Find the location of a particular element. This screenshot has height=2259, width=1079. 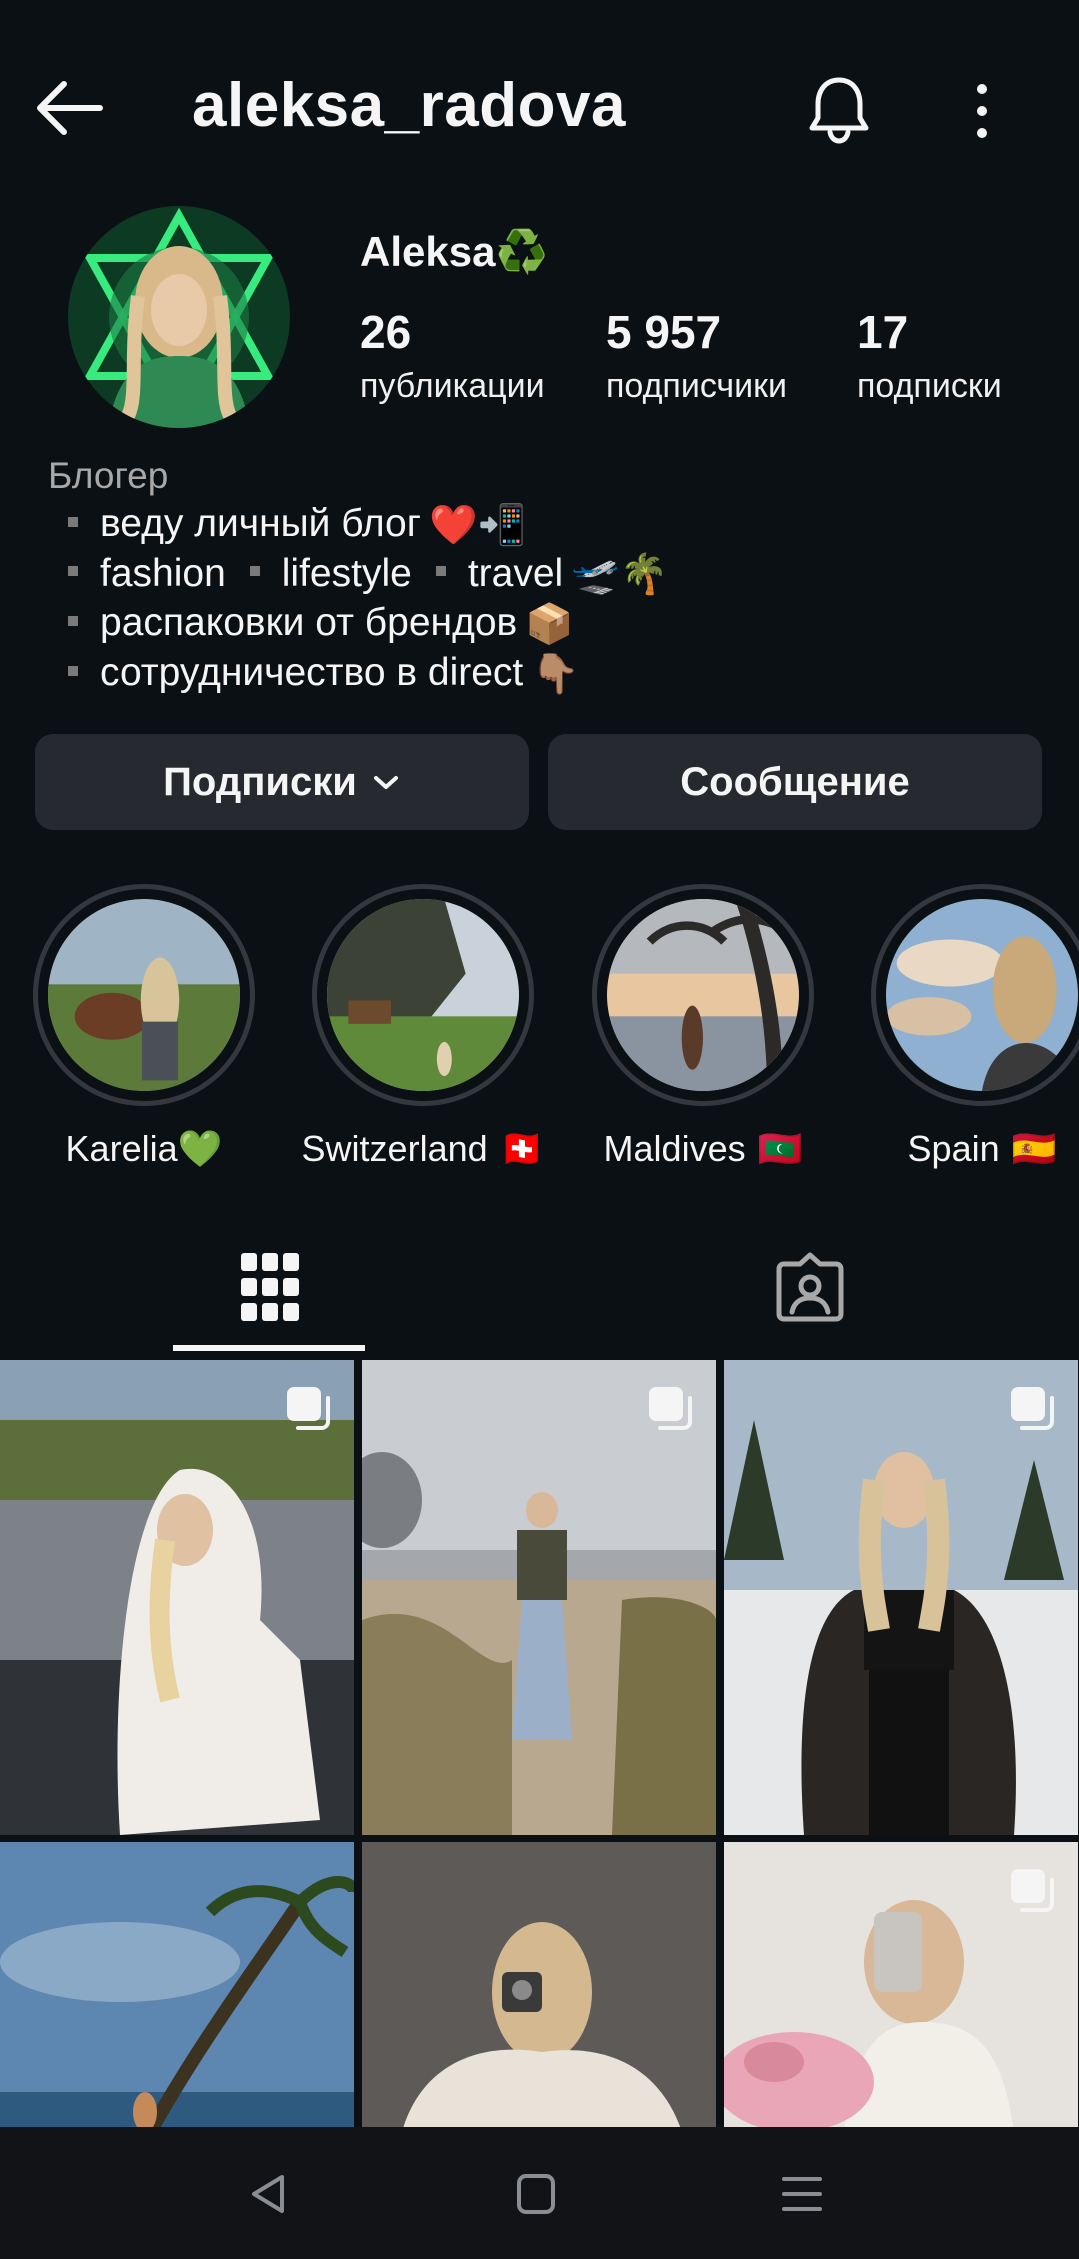

highlight-switzerland: Switzerland 🇨🇭 is located at coordinates (423, 1027).